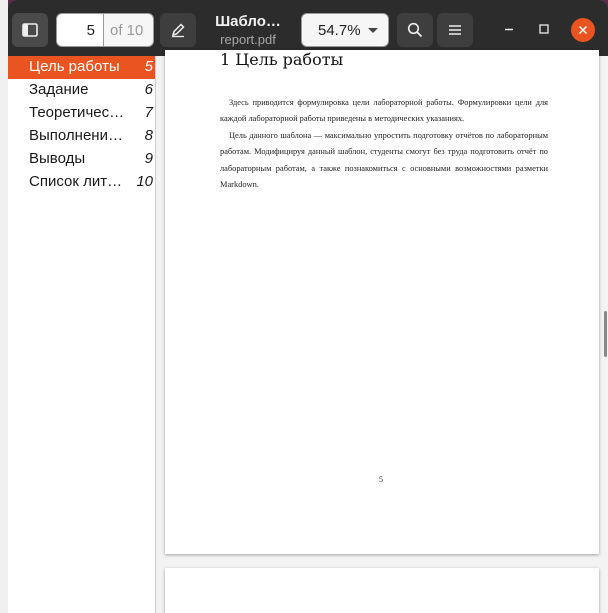 The height and width of the screenshot is (613, 608). Describe the element at coordinates (148, 135) in the screenshot. I see `outline-item-page: 8` at that location.